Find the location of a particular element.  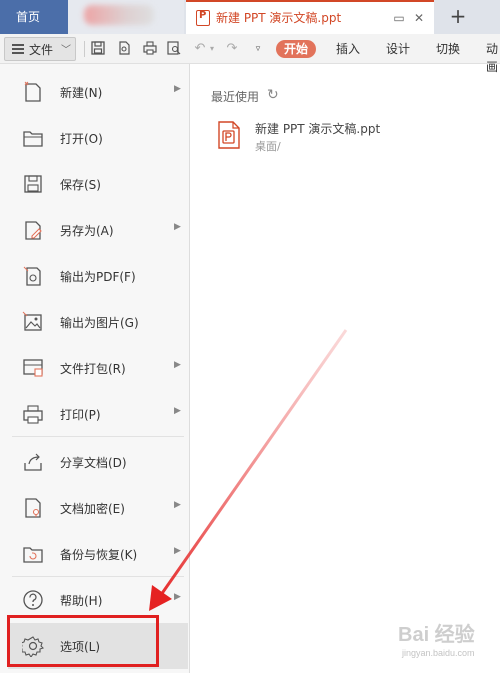

new-file-icon is located at coordinates (33, 92).